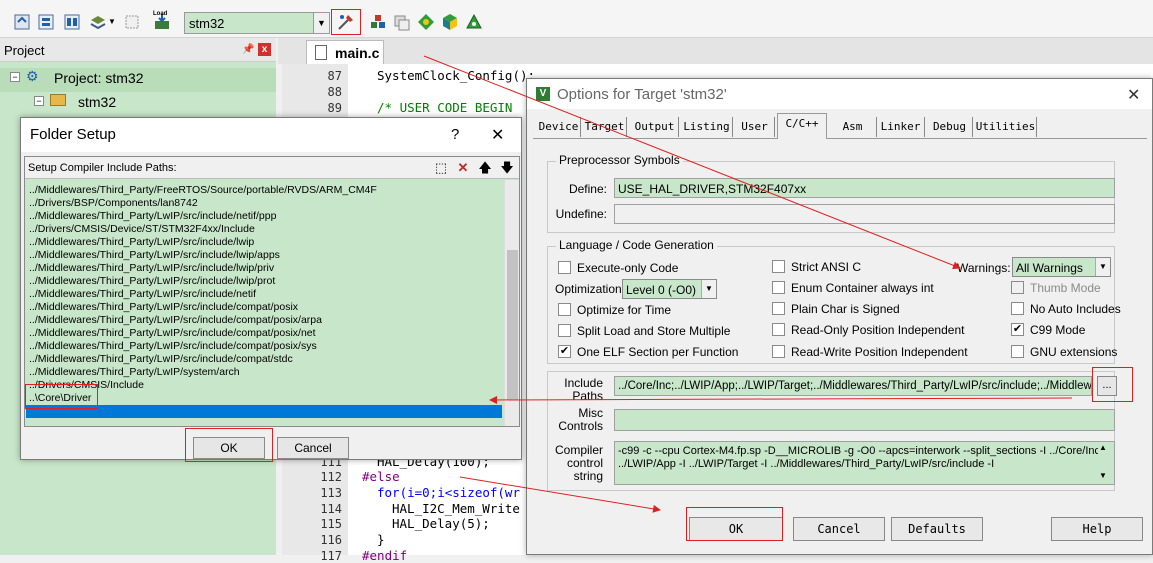 The width and height of the screenshot is (1153, 563). What do you see at coordinates (950, 127) in the screenshot?
I see `tab-debug: Debug` at bounding box center [950, 127].